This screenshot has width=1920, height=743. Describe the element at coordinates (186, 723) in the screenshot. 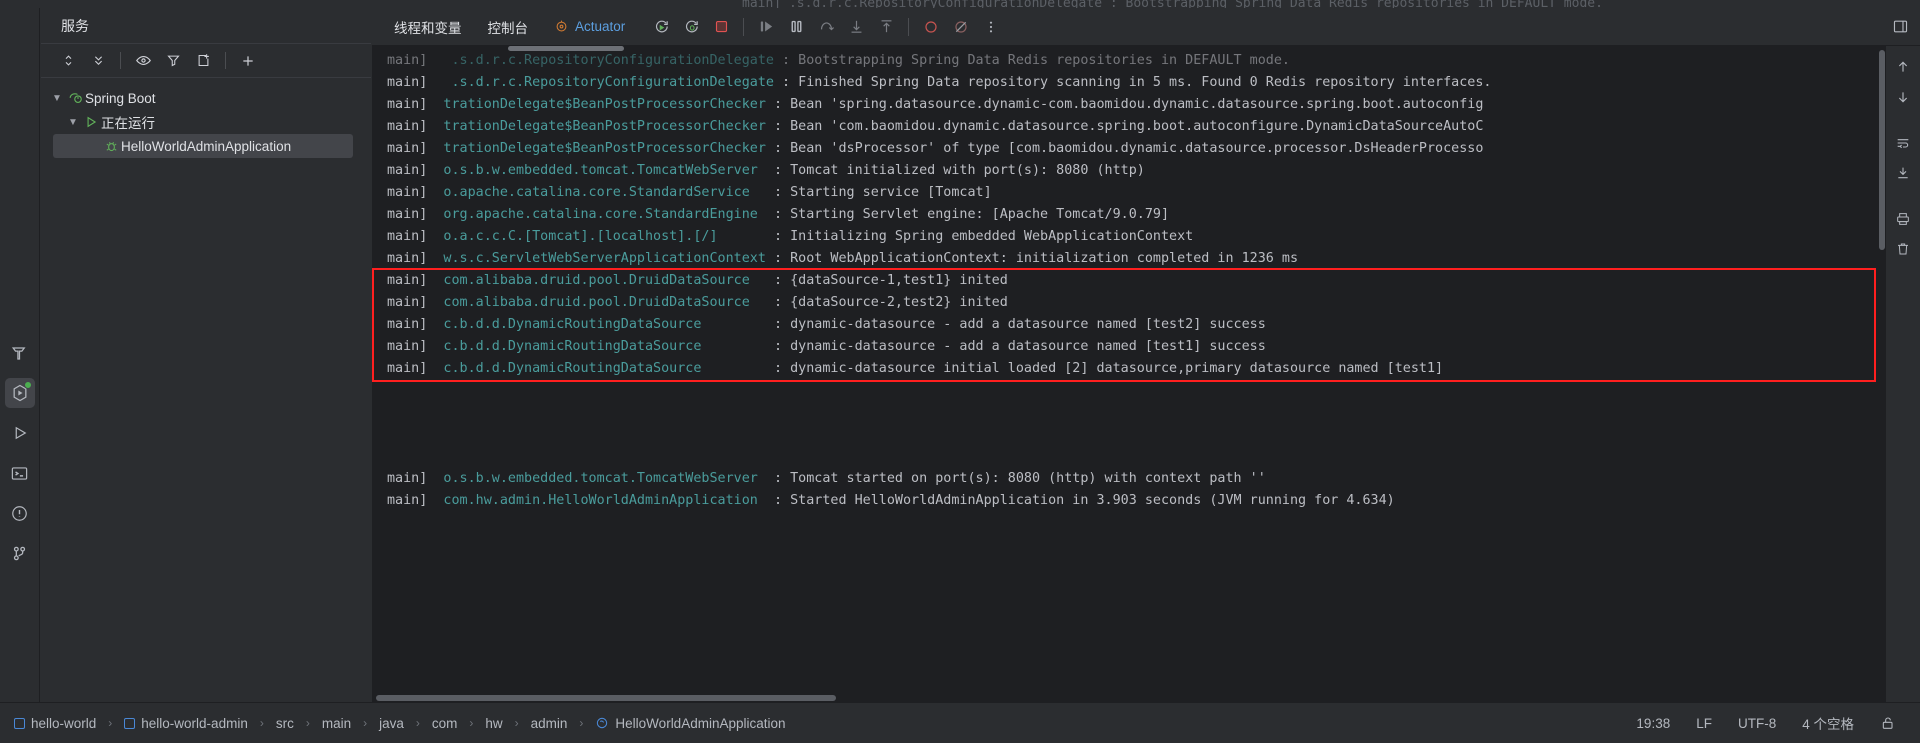

I see `breadcrumb-item: hello-world-admin` at that location.